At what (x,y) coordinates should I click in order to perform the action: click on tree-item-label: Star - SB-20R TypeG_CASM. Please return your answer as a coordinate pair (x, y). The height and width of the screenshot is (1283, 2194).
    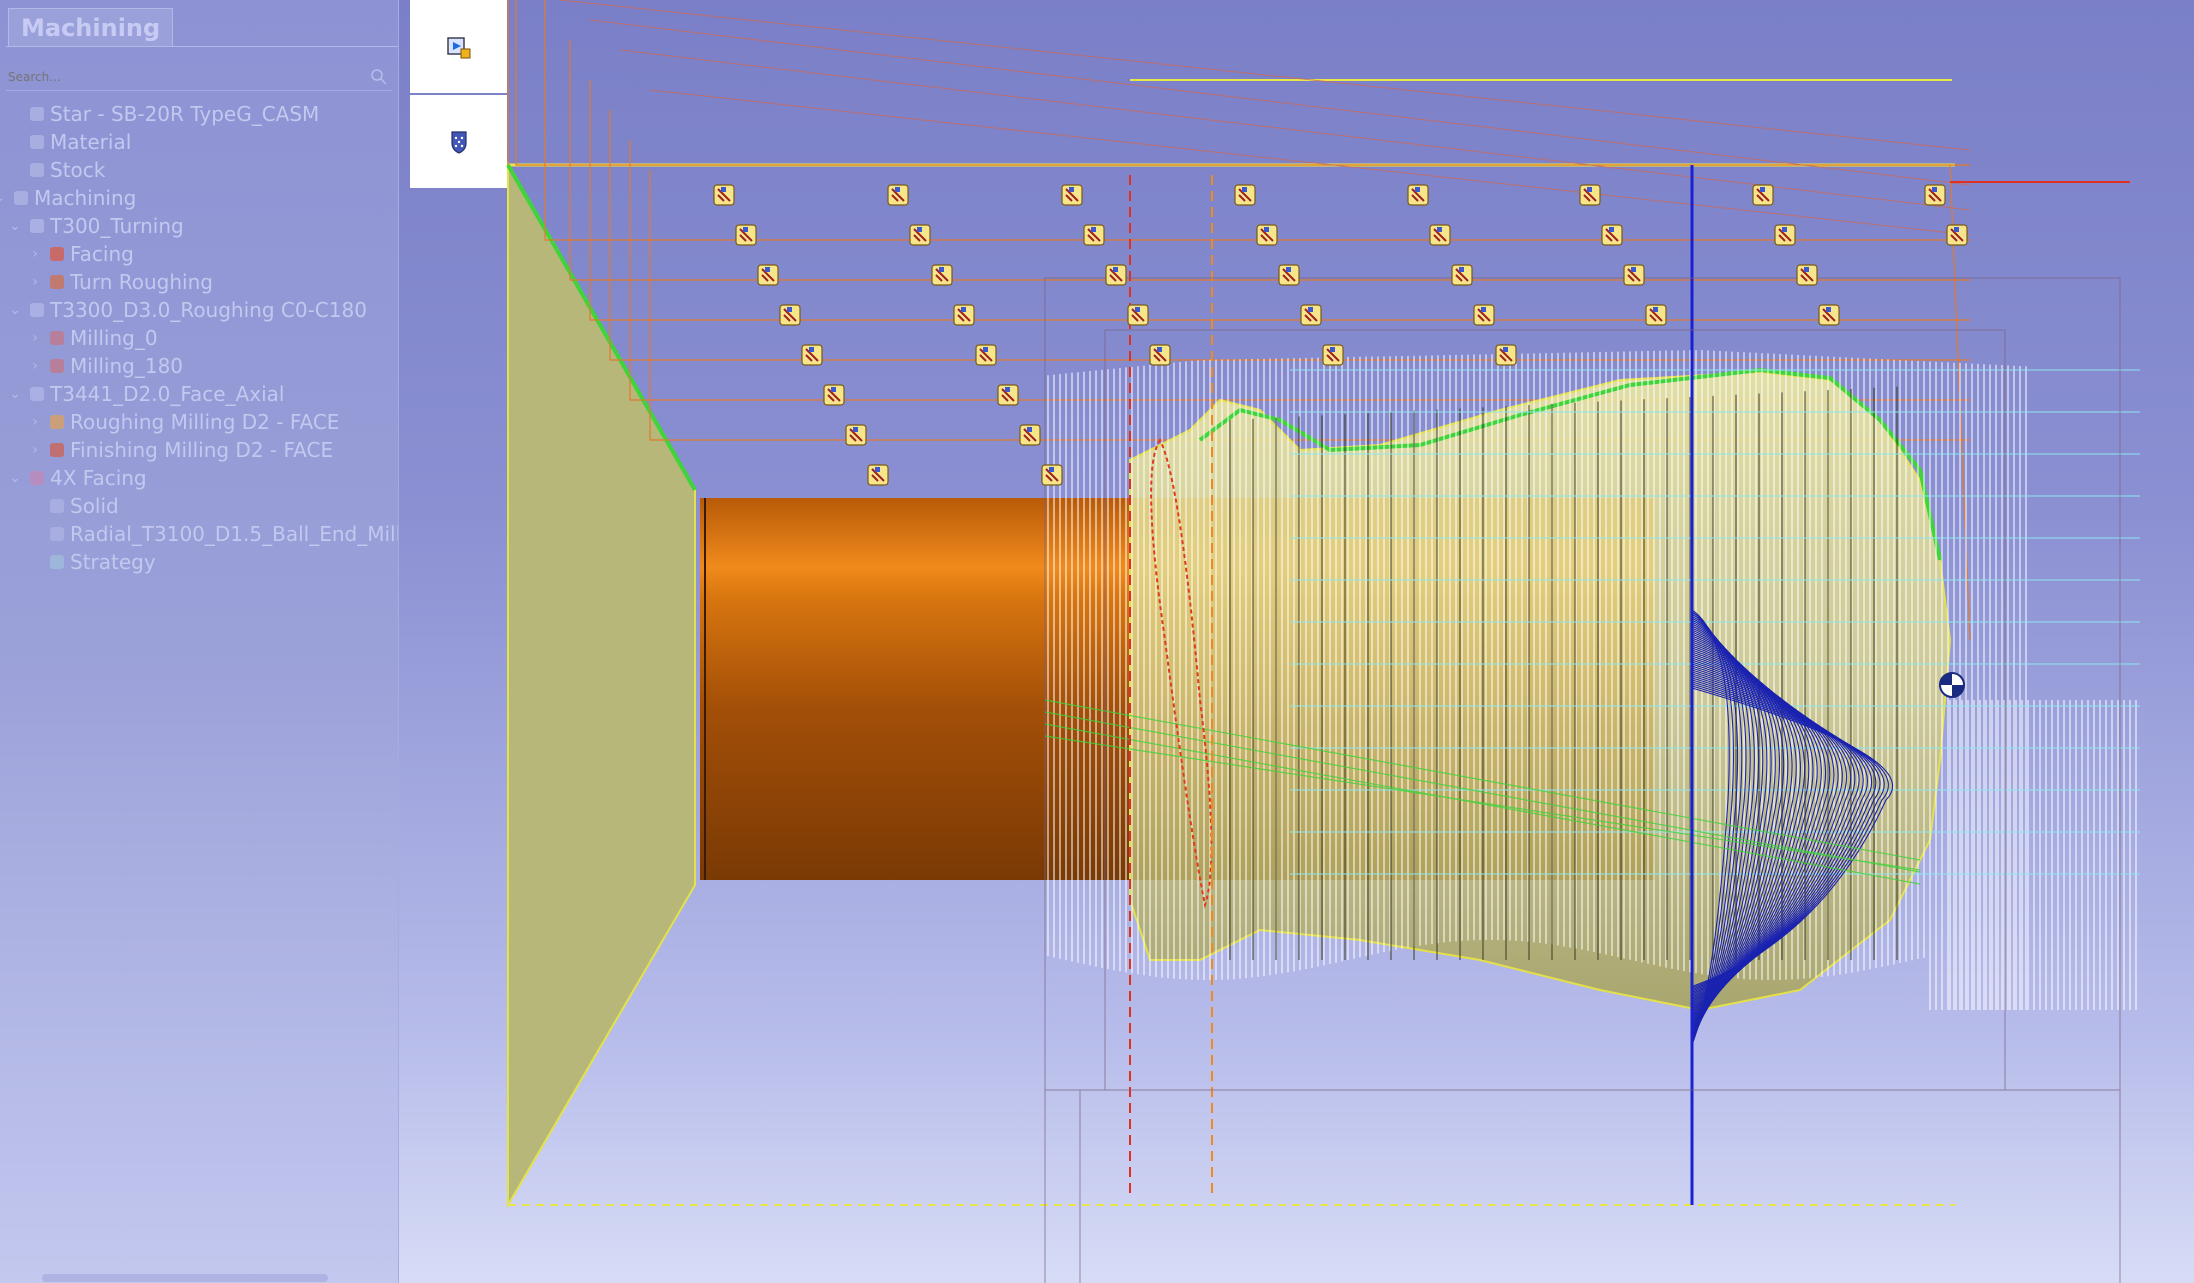
    Looking at the image, I should click on (185, 114).